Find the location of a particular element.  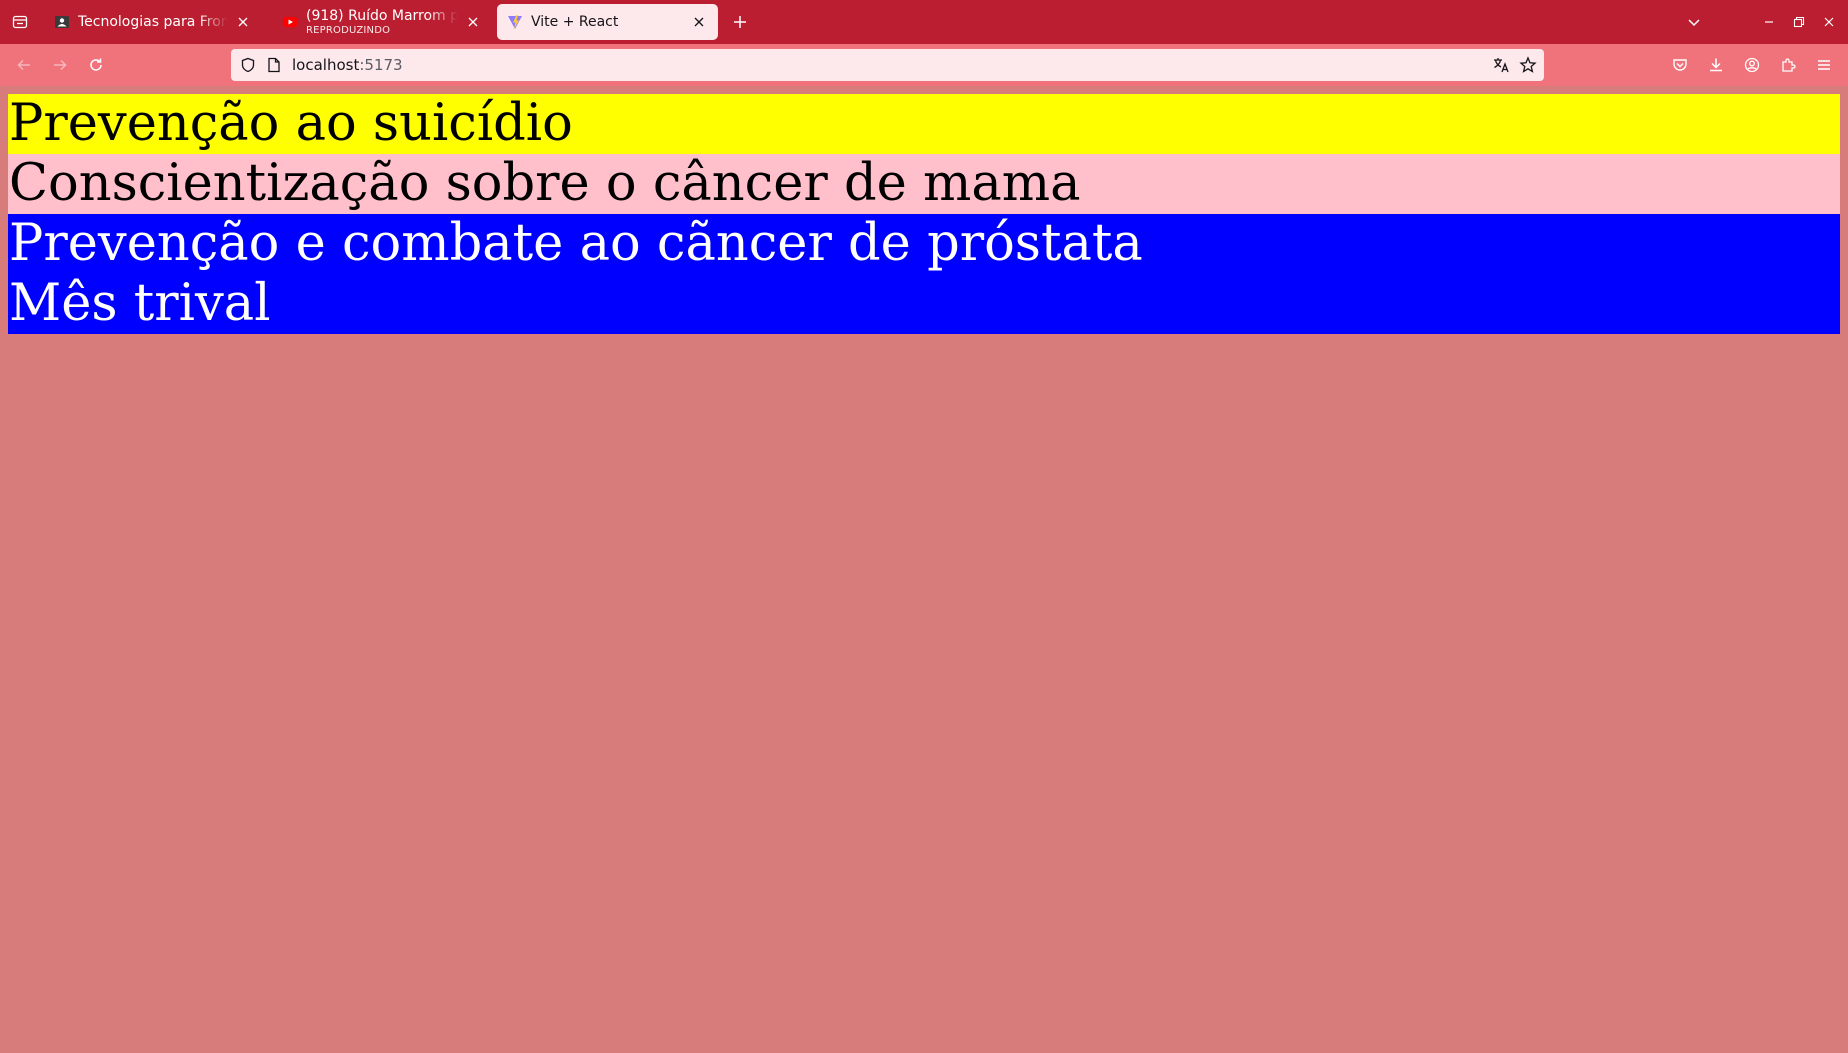

downloads-button is located at coordinates (1716, 65).